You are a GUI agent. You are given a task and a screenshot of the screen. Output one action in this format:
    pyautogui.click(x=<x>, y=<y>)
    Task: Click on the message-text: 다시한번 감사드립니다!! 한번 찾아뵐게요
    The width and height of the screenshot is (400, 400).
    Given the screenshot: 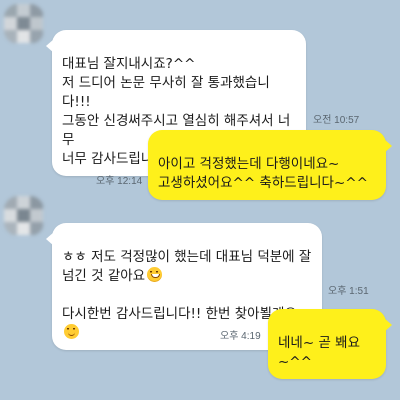 What is the action you would take?
    pyautogui.click(x=179, y=314)
    